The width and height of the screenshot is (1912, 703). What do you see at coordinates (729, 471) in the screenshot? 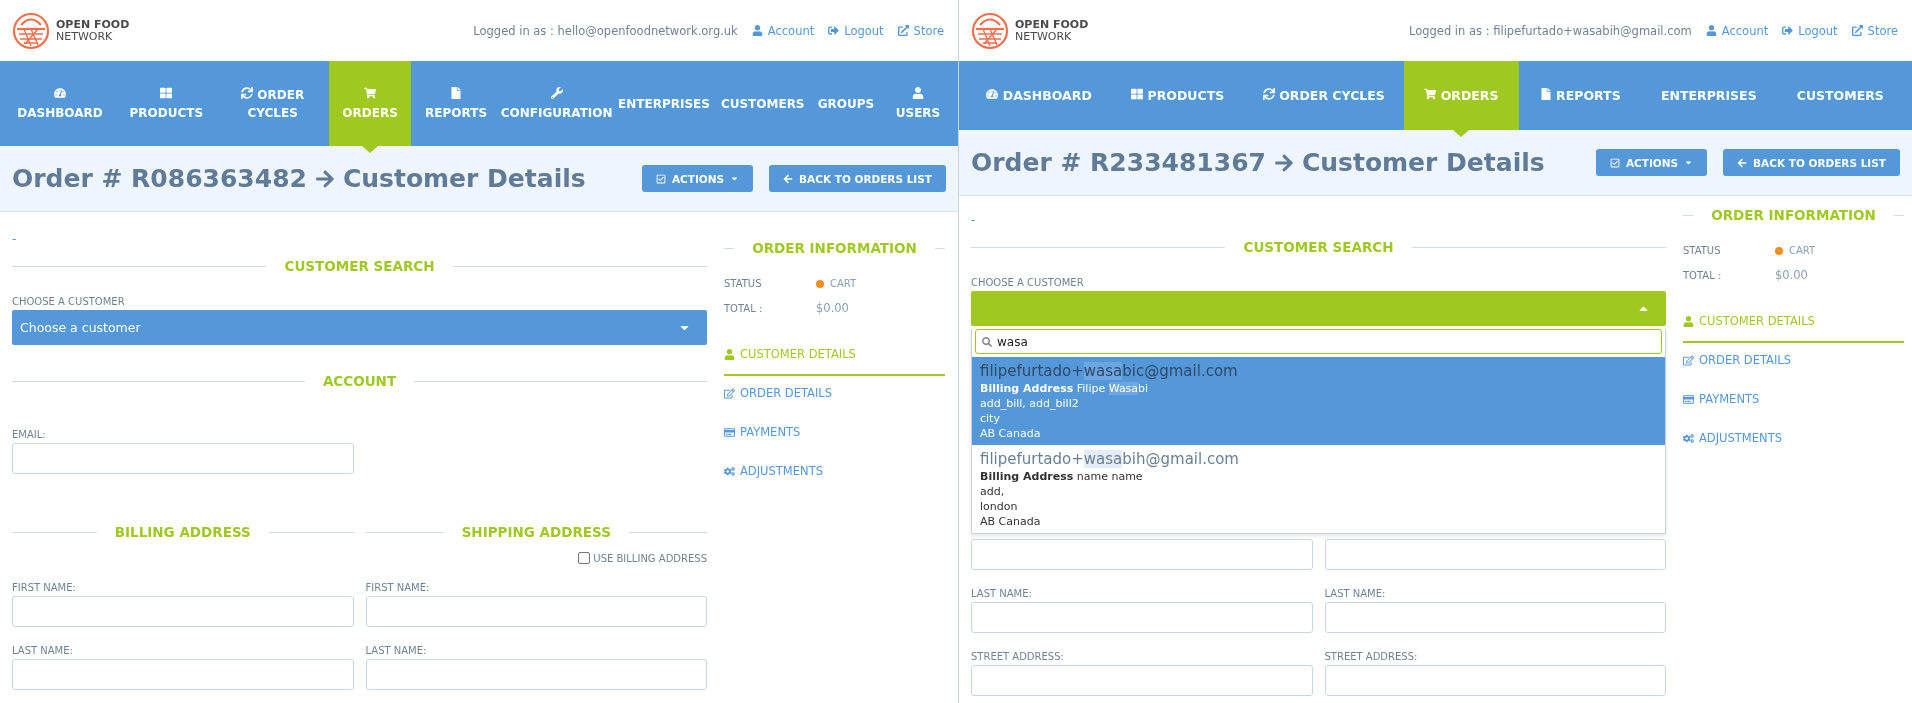
I see `gears-icon` at bounding box center [729, 471].